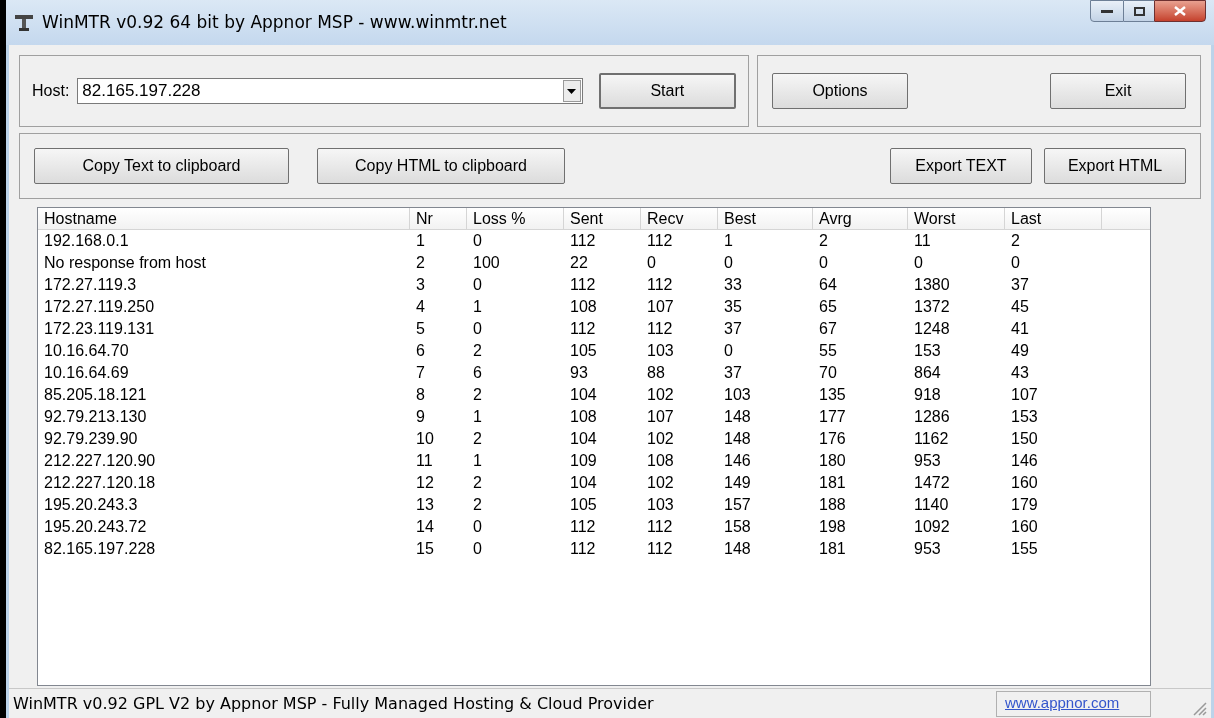  Describe the element at coordinates (1024, 439) in the screenshot. I see `table-cell-text: 150` at that location.